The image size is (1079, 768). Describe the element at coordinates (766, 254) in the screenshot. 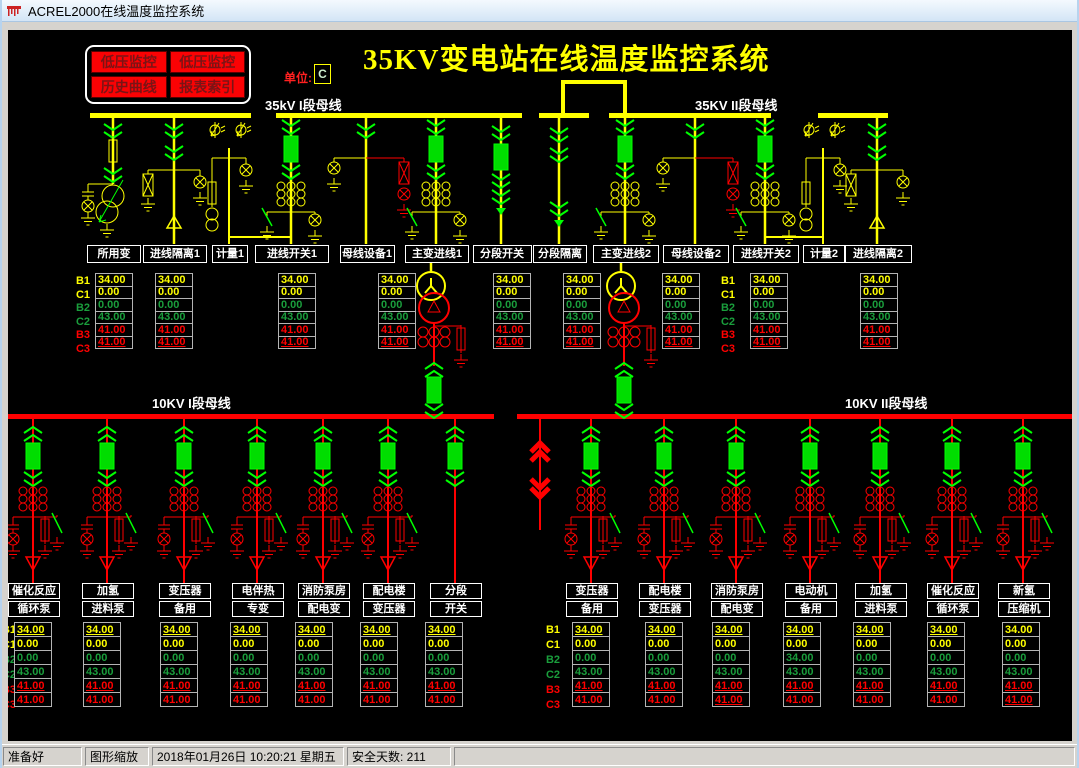

I see `bay-label: 进线开关2` at that location.